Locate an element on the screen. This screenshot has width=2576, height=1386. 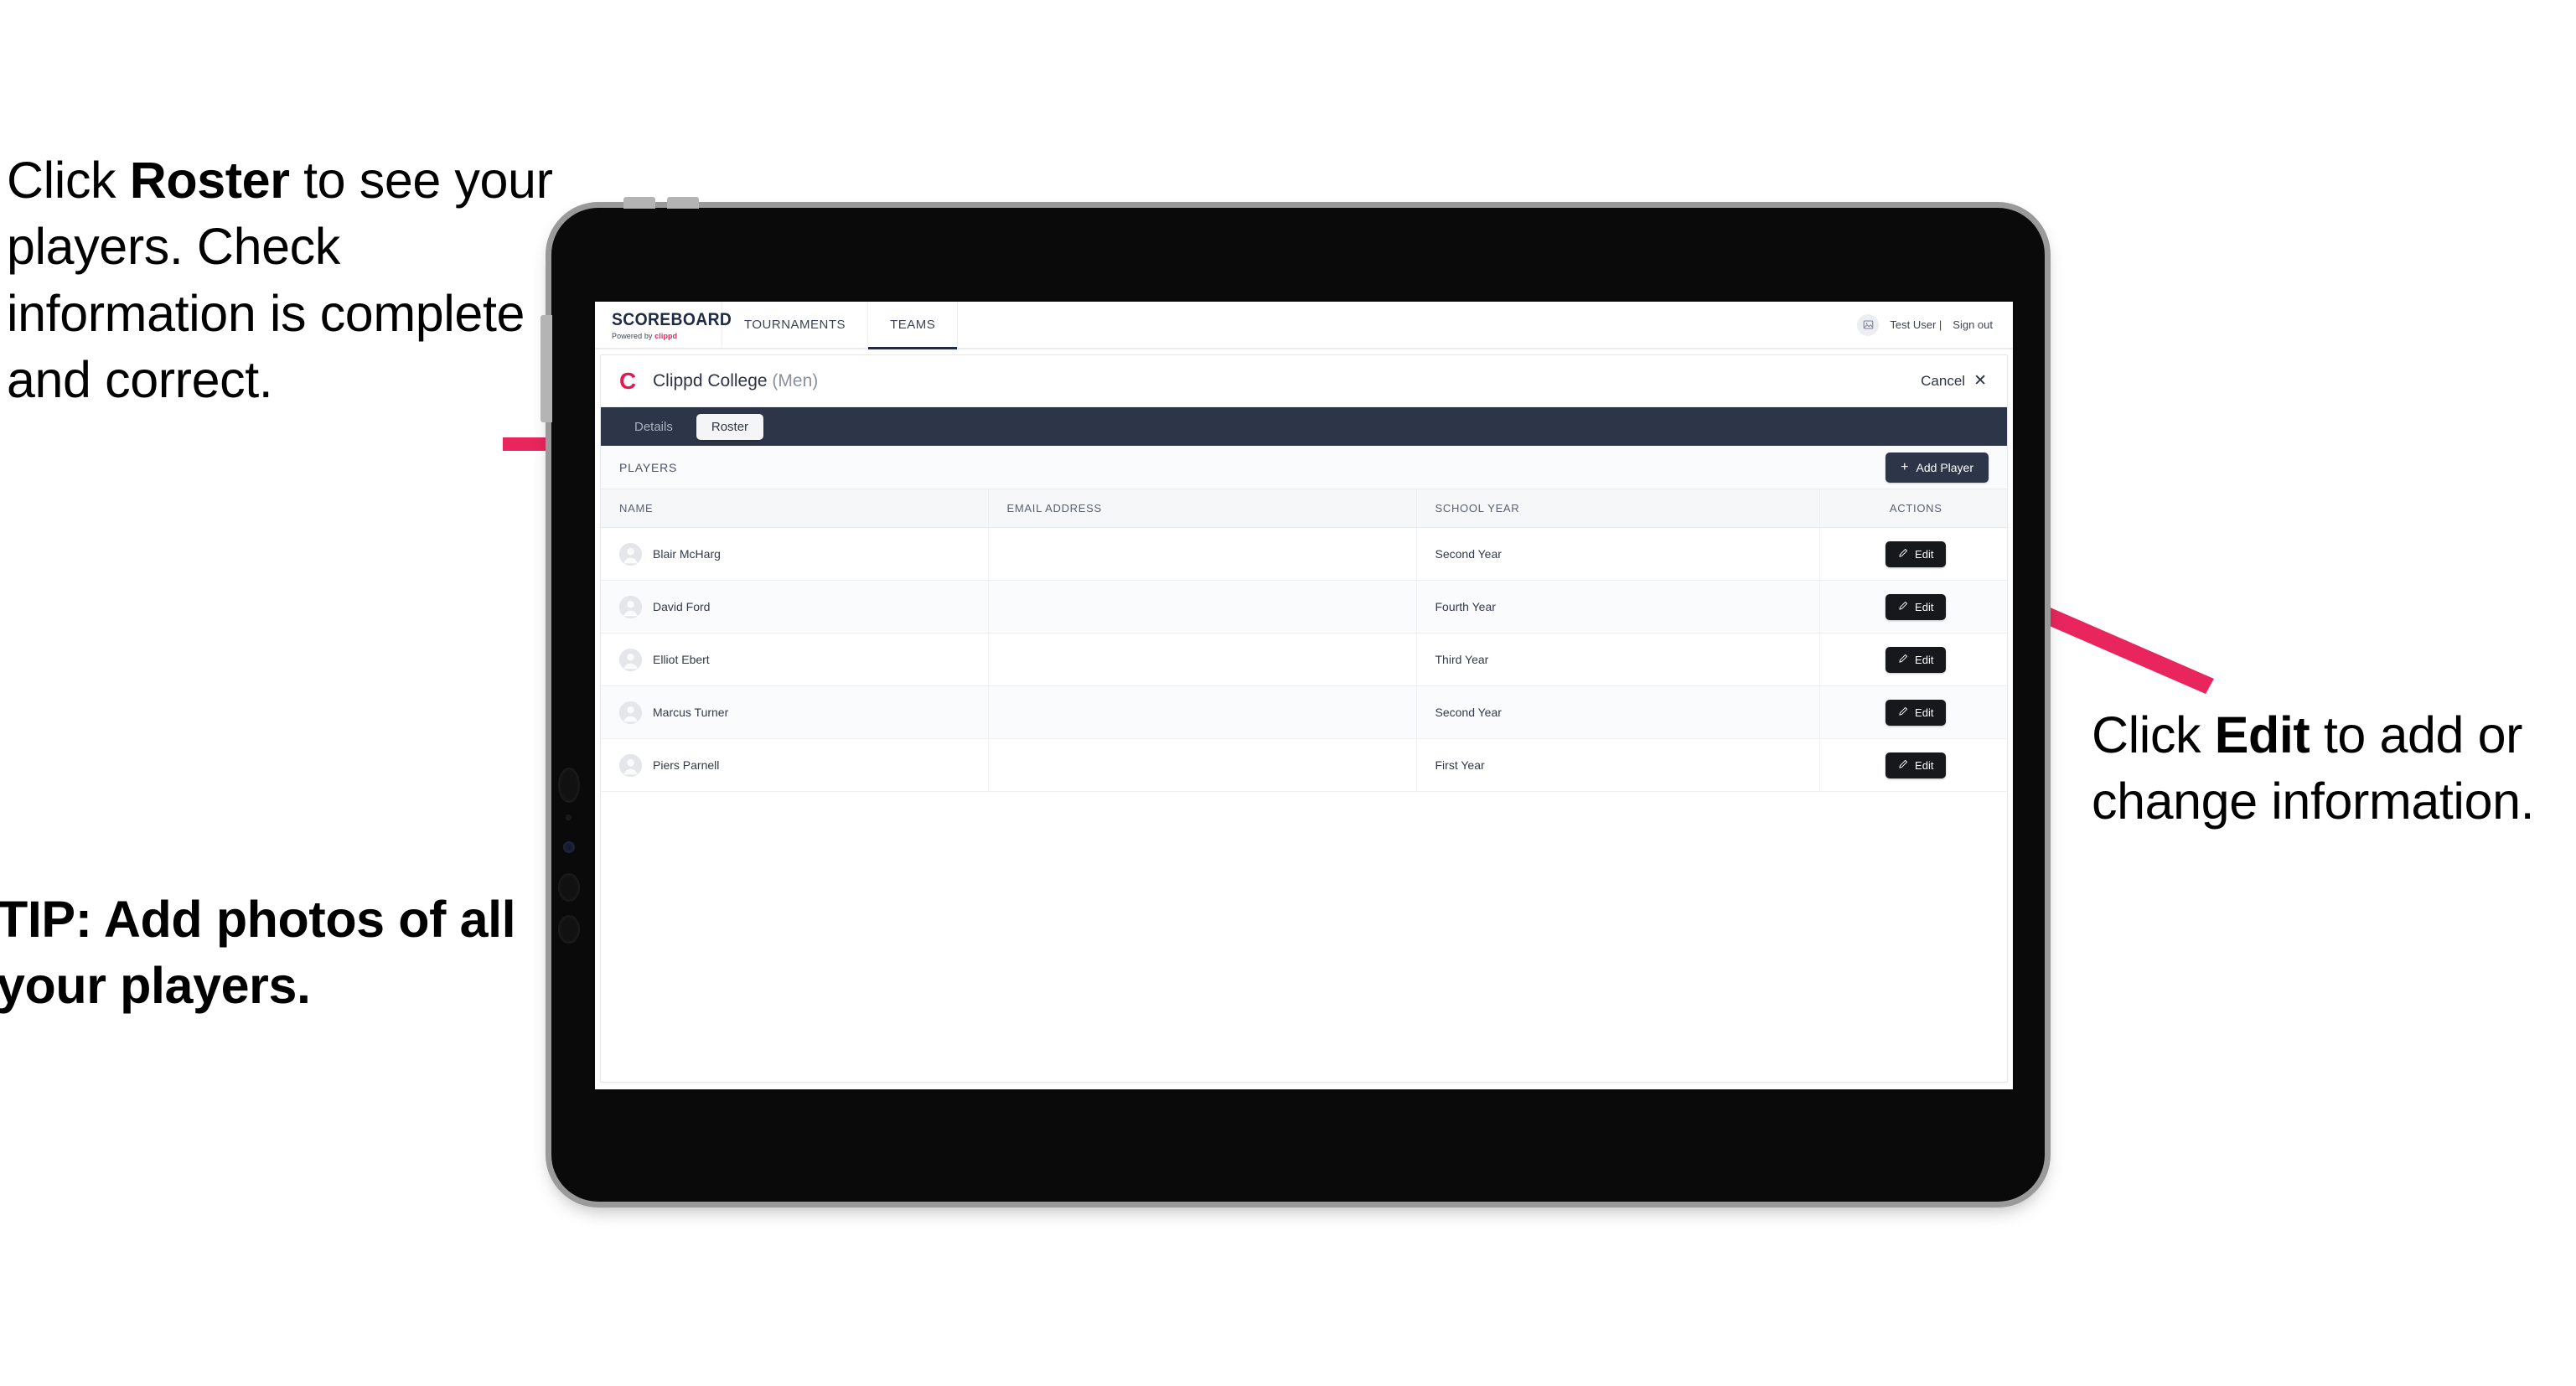
brand-title: SCOREBOARD is located at coordinates (672, 319).